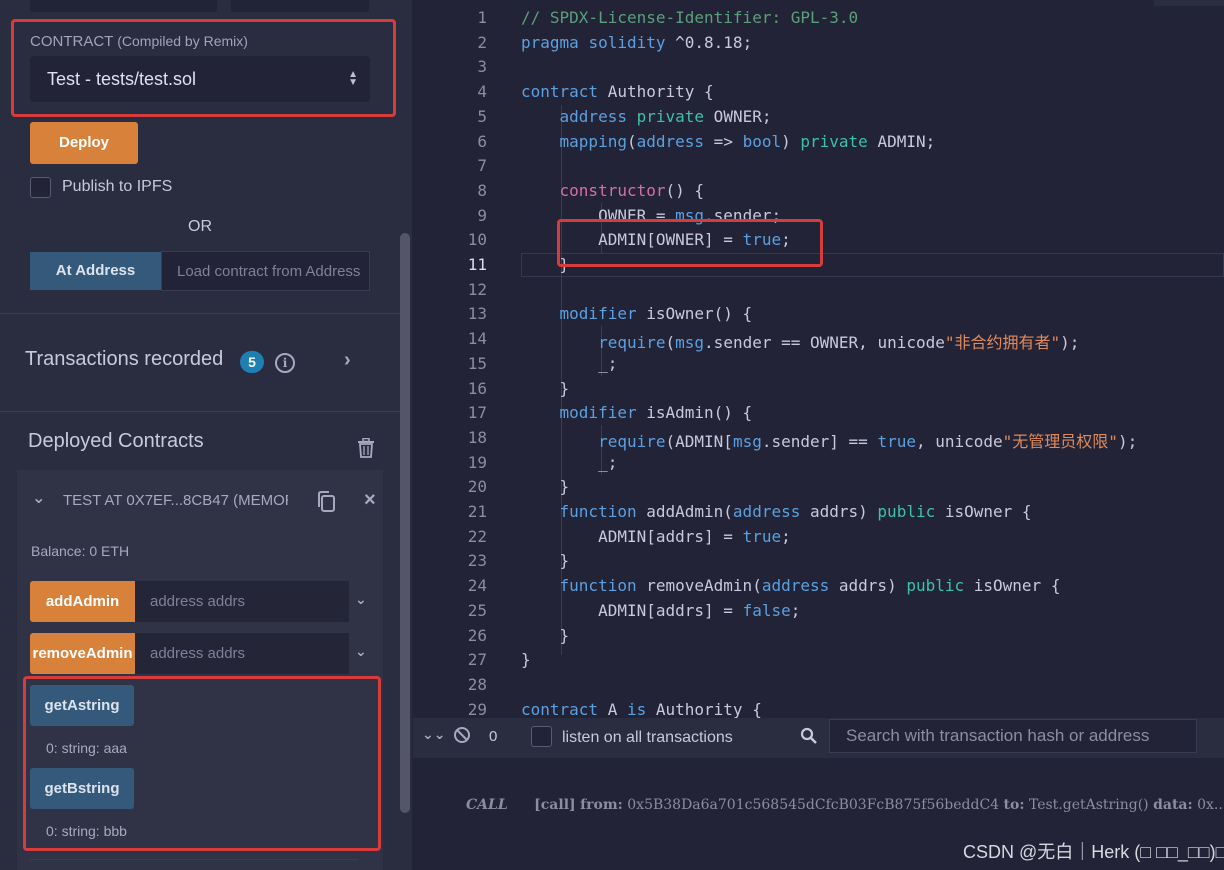 This screenshot has height=870, width=1224. I want to click on transactions-recorded-label: Transactions recorded, so click(124, 359).